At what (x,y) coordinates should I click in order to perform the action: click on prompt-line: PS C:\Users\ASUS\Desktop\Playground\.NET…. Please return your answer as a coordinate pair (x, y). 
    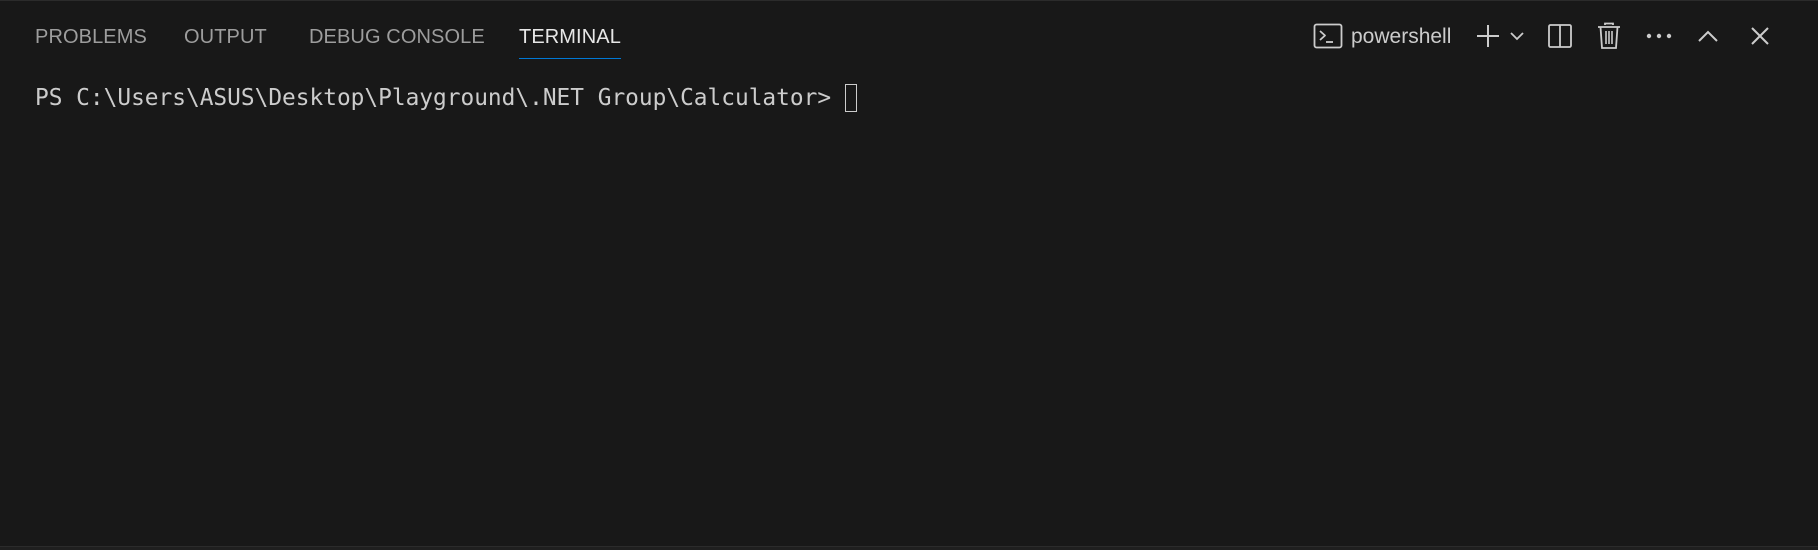
    Looking at the image, I should click on (446, 98).